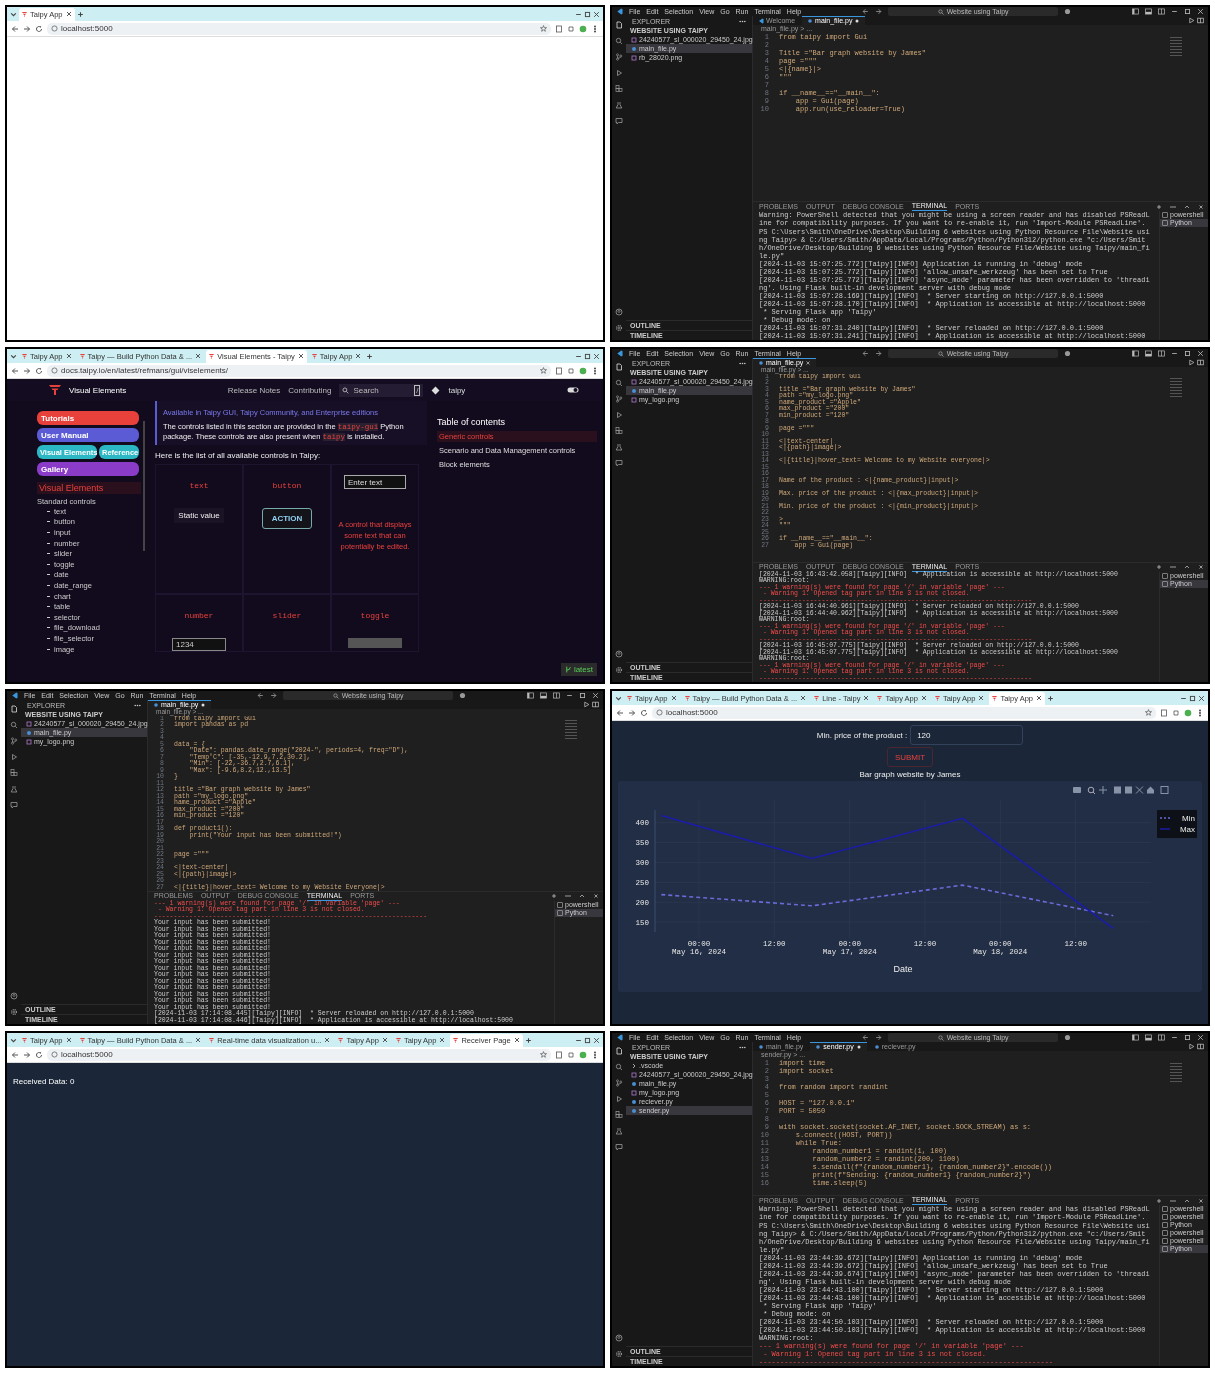 The height and width of the screenshot is (1373, 1215). Describe the element at coordinates (287, 485) in the screenshot. I see `control-name: button` at that location.